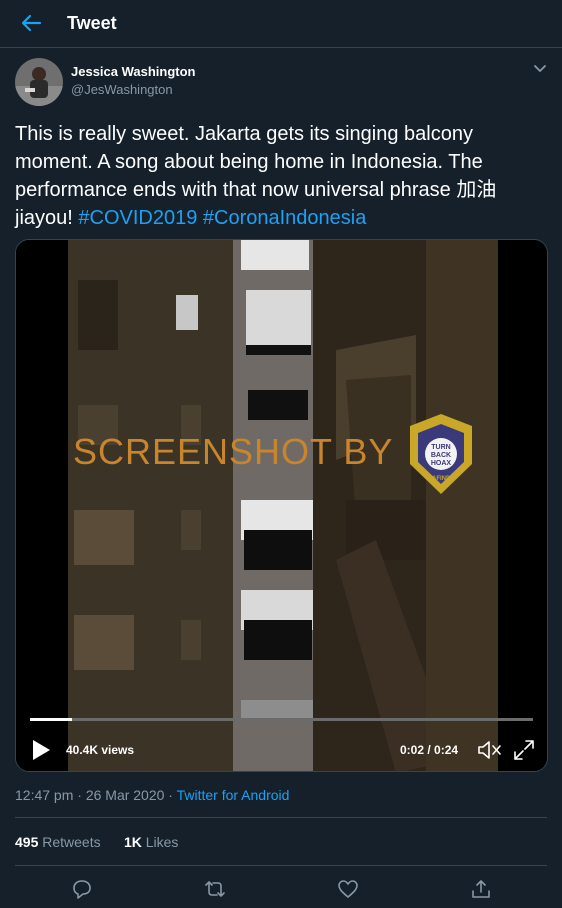 The image size is (562, 908). I want to click on share-icon, so click(481, 889).